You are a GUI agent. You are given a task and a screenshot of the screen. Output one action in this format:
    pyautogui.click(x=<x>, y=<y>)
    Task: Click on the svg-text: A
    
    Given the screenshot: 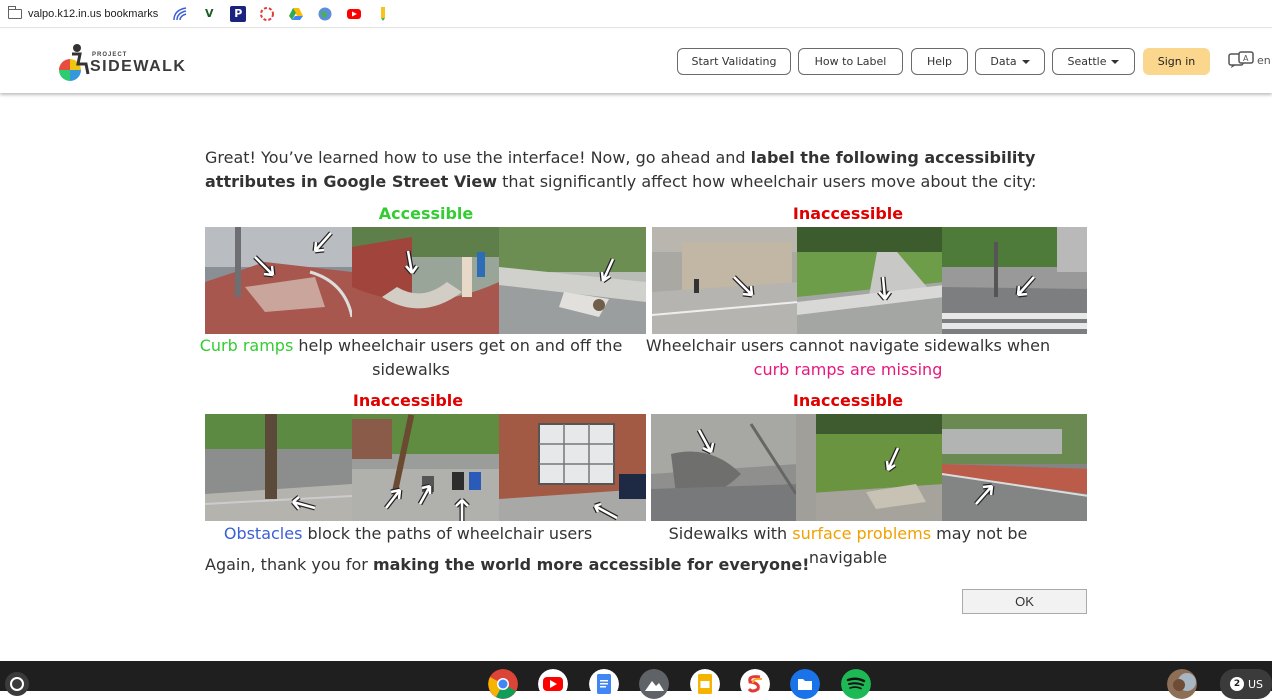 What is the action you would take?
    pyautogui.click(x=1246, y=58)
    